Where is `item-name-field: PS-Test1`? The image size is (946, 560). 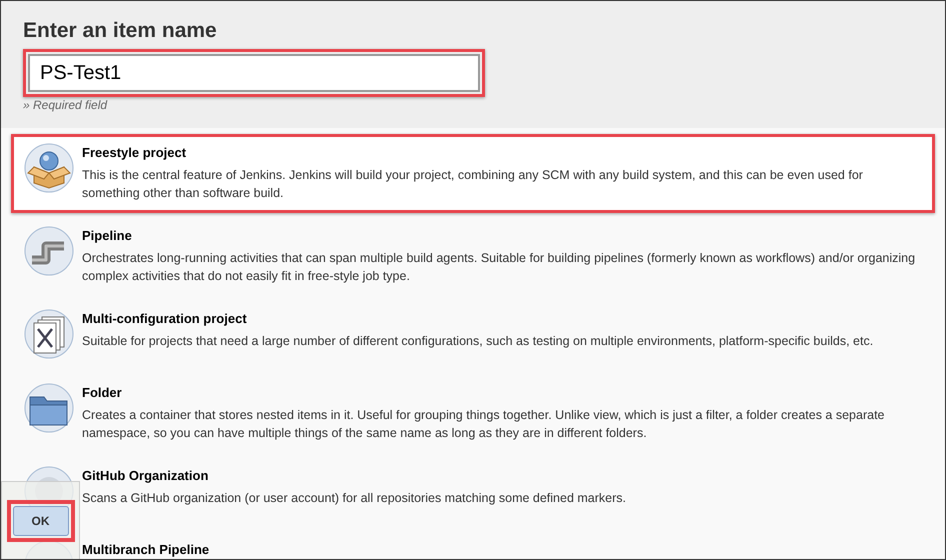 item-name-field: PS-Test1 is located at coordinates (254, 73).